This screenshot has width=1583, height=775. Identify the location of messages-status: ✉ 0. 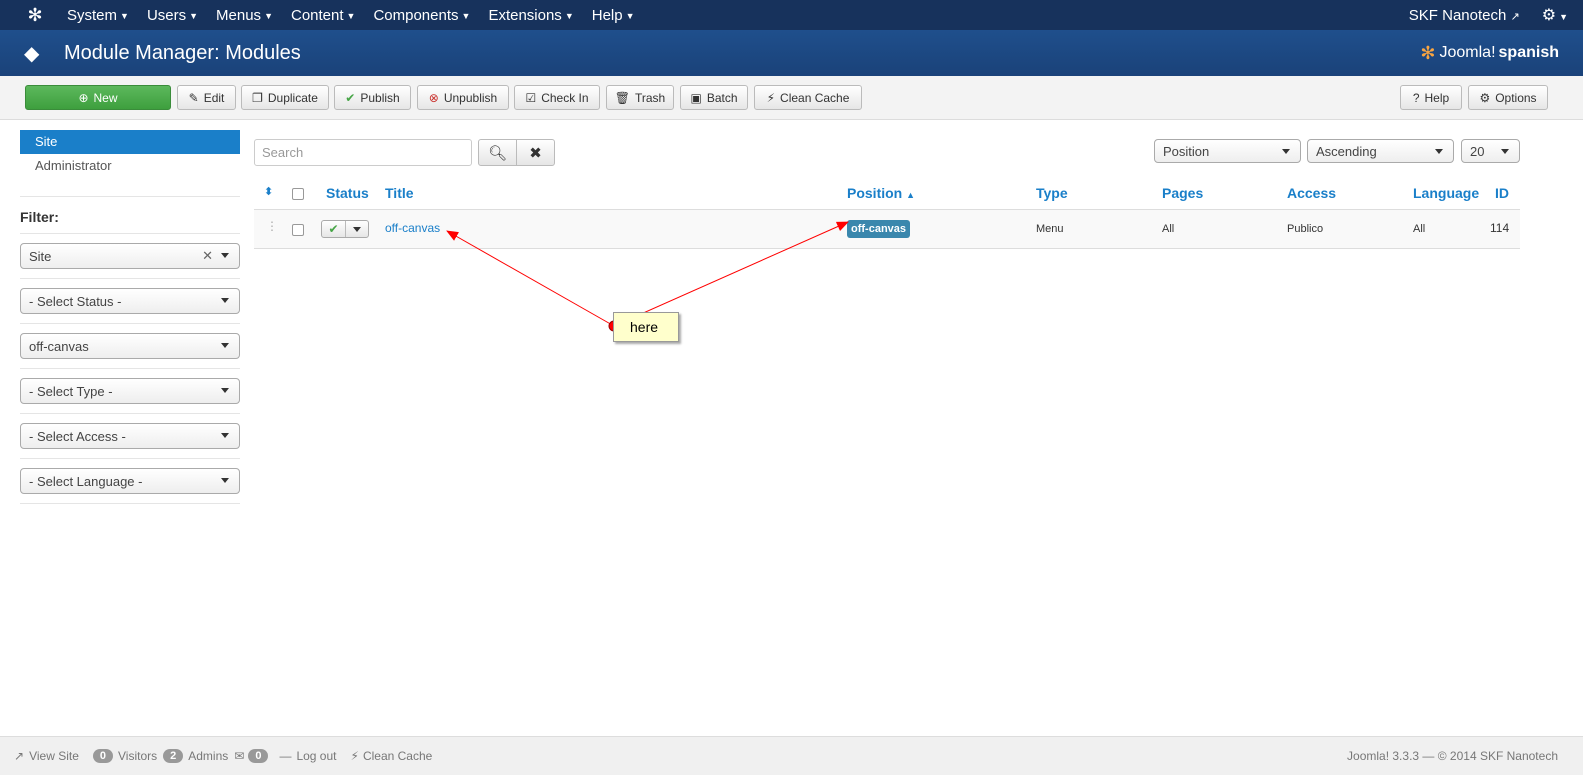
(253, 756).